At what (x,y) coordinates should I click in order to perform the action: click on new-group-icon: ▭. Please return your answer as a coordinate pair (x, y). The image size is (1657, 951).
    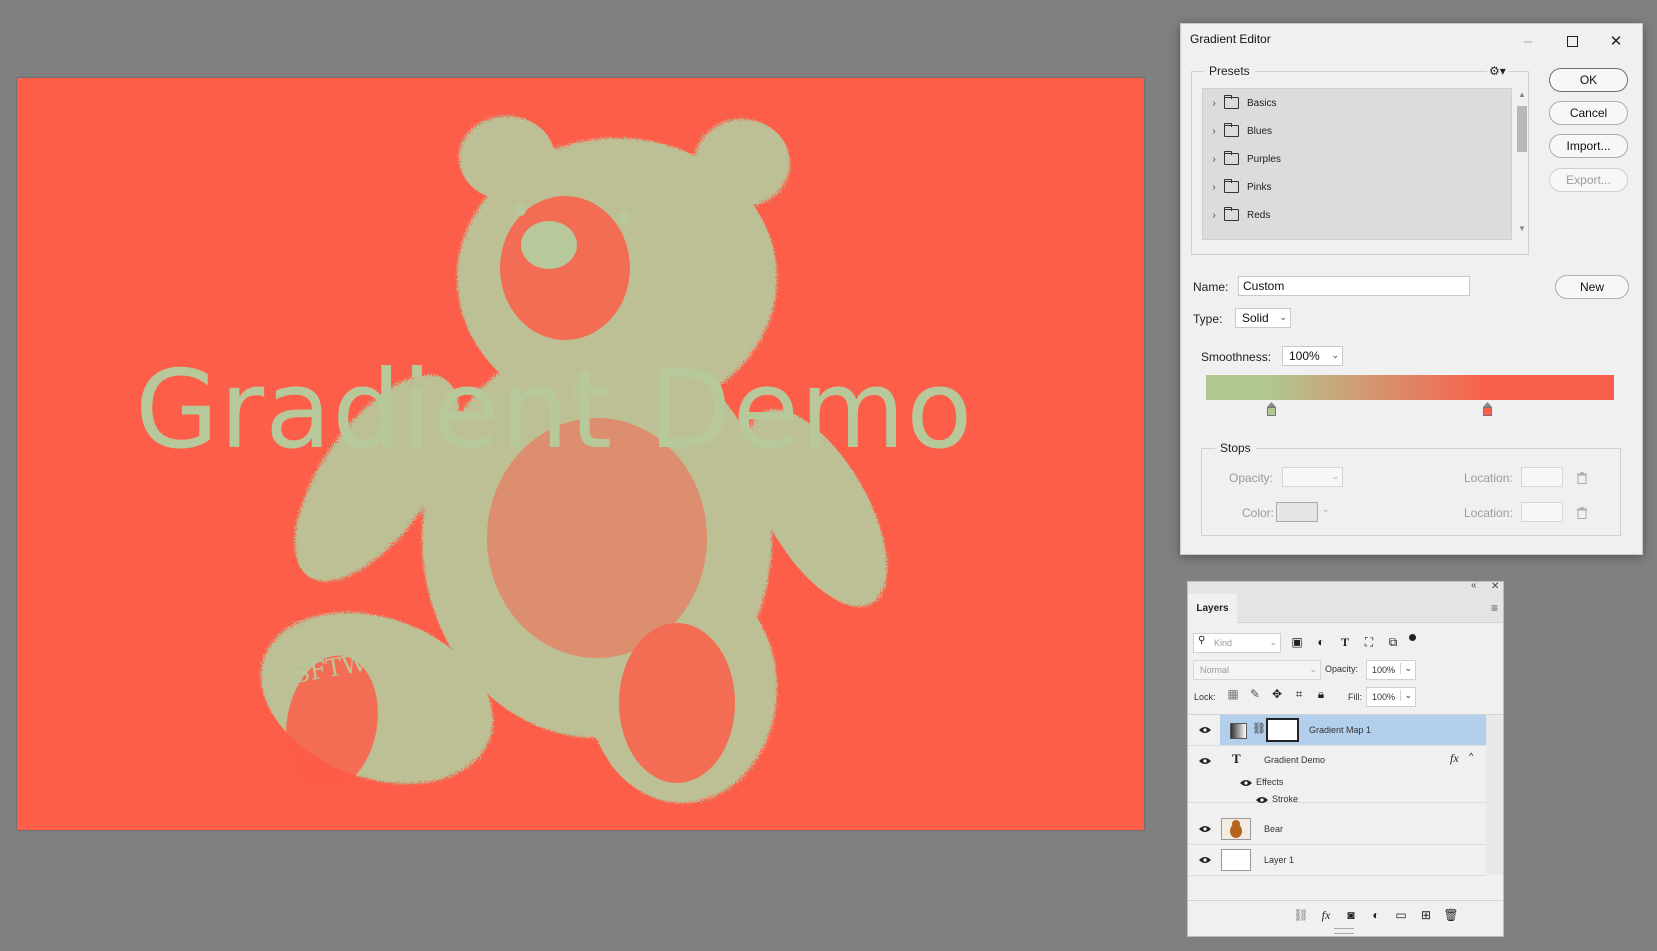
    Looking at the image, I should click on (1401, 915).